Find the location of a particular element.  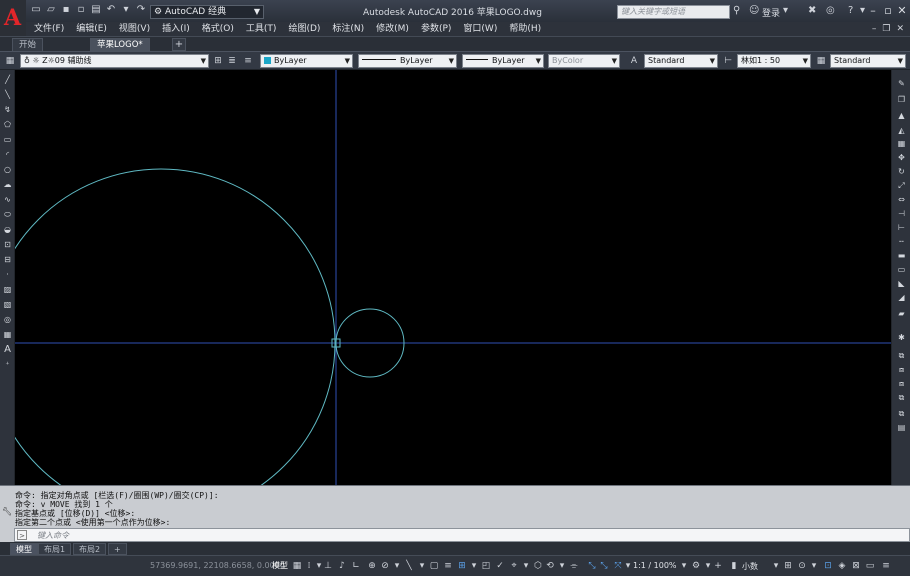

group-tool-icon: ▤ is located at coordinates (901, 427).